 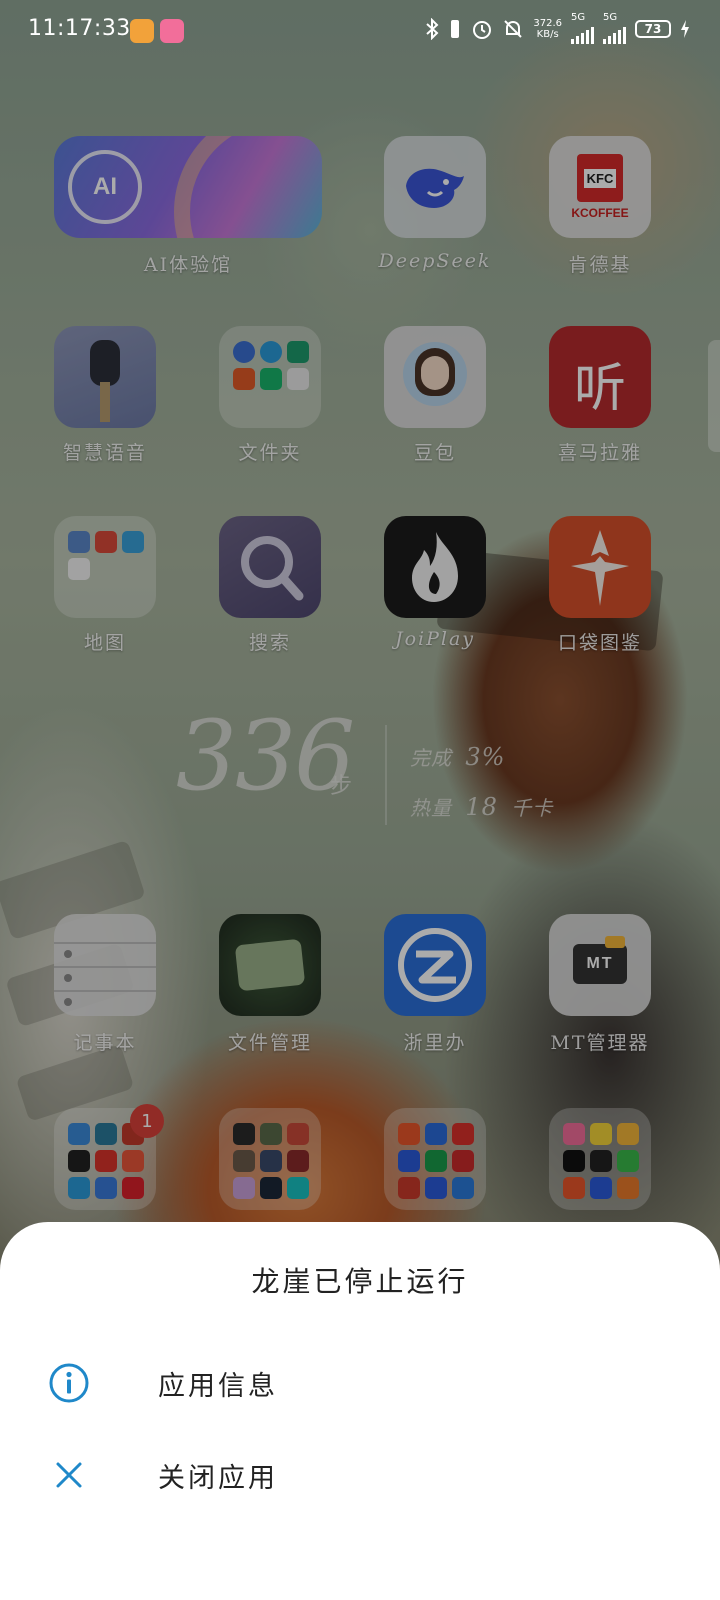 What do you see at coordinates (218, 1478) in the screenshot?
I see `close-app-label: 关闭应用` at bounding box center [218, 1478].